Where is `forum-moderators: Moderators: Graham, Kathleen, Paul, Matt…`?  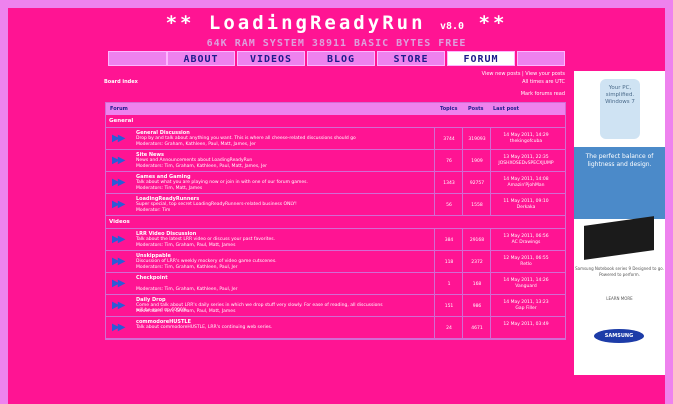
forum-moderators: Moderators: Graham, Kathleen, Paul, Matt… is located at coordinates (196, 144).